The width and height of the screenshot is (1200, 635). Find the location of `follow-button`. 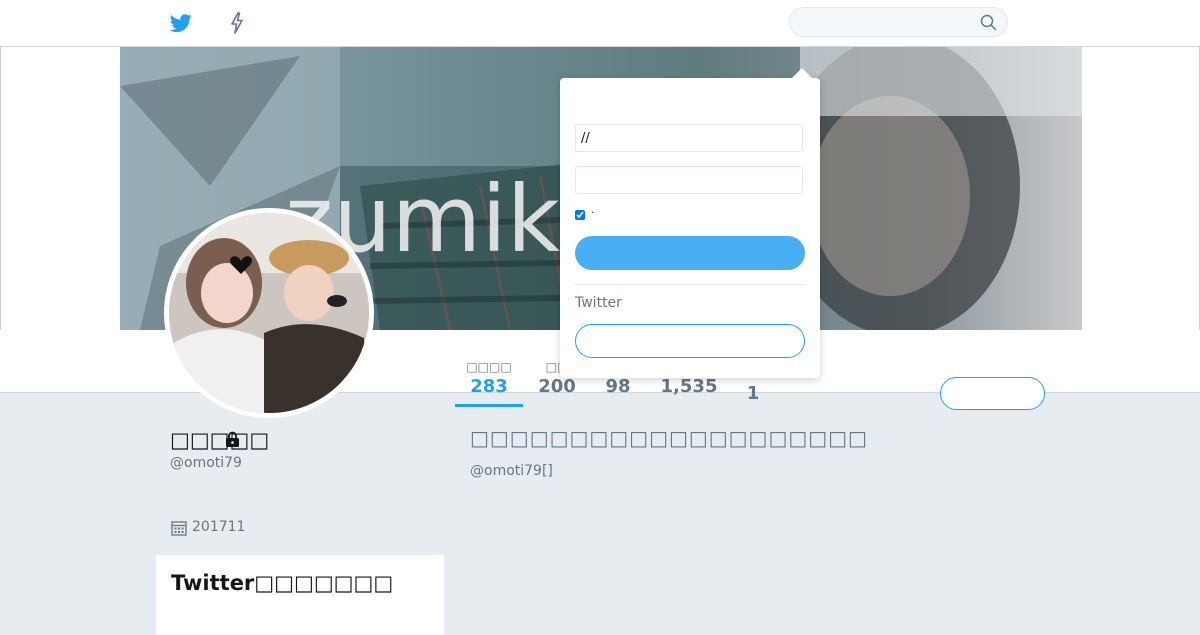

follow-button is located at coordinates (992, 393).